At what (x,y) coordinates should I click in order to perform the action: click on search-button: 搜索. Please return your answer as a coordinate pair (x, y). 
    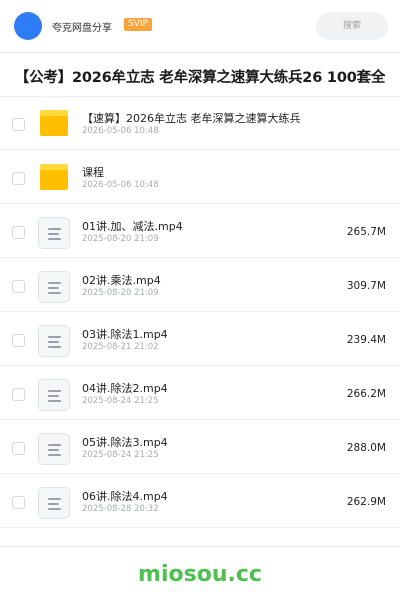
    Looking at the image, I should click on (352, 26).